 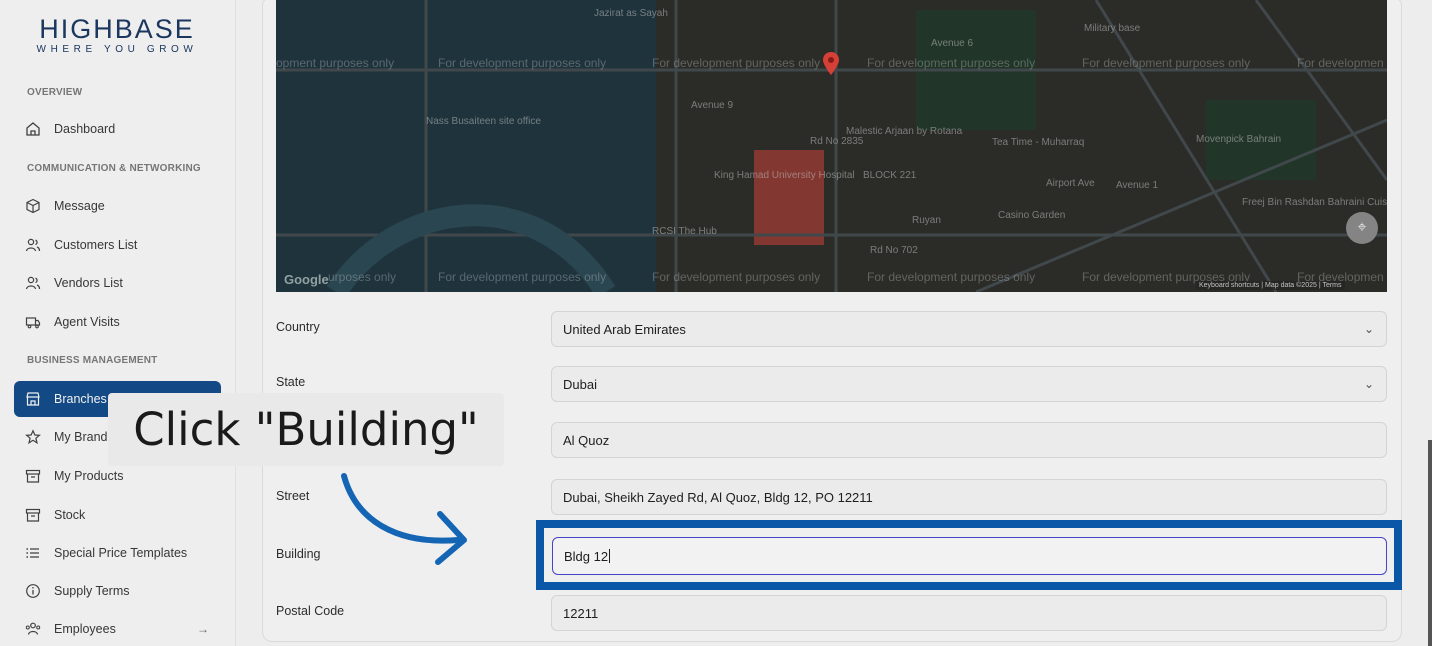 I want to click on section-business: BUSINESS MANAGEMENT, so click(x=92, y=360).